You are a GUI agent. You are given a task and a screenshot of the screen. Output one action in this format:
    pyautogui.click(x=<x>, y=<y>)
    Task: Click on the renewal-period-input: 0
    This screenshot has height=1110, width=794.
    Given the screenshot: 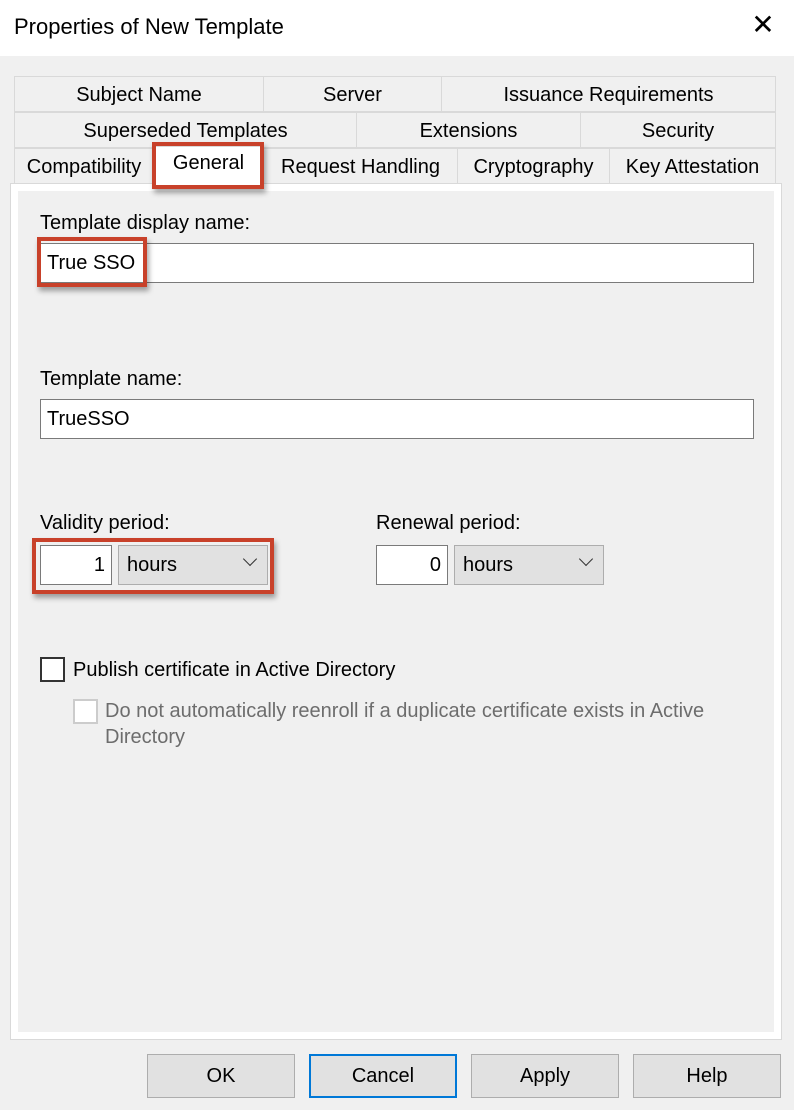 What is the action you would take?
    pyautogui.click(x=412, y=565)
    